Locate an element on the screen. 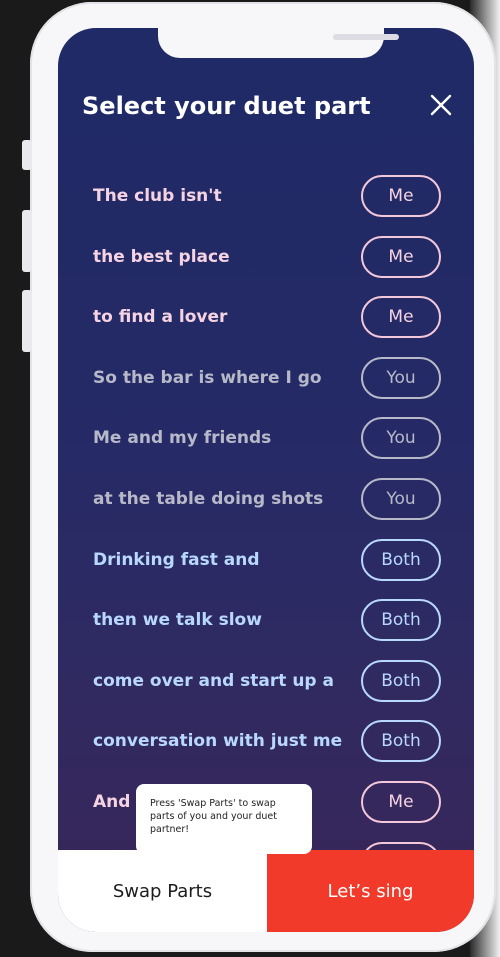 The image size is (500, 957). lyric-line-text: Me and my friends is located at coordinates (182, 438).